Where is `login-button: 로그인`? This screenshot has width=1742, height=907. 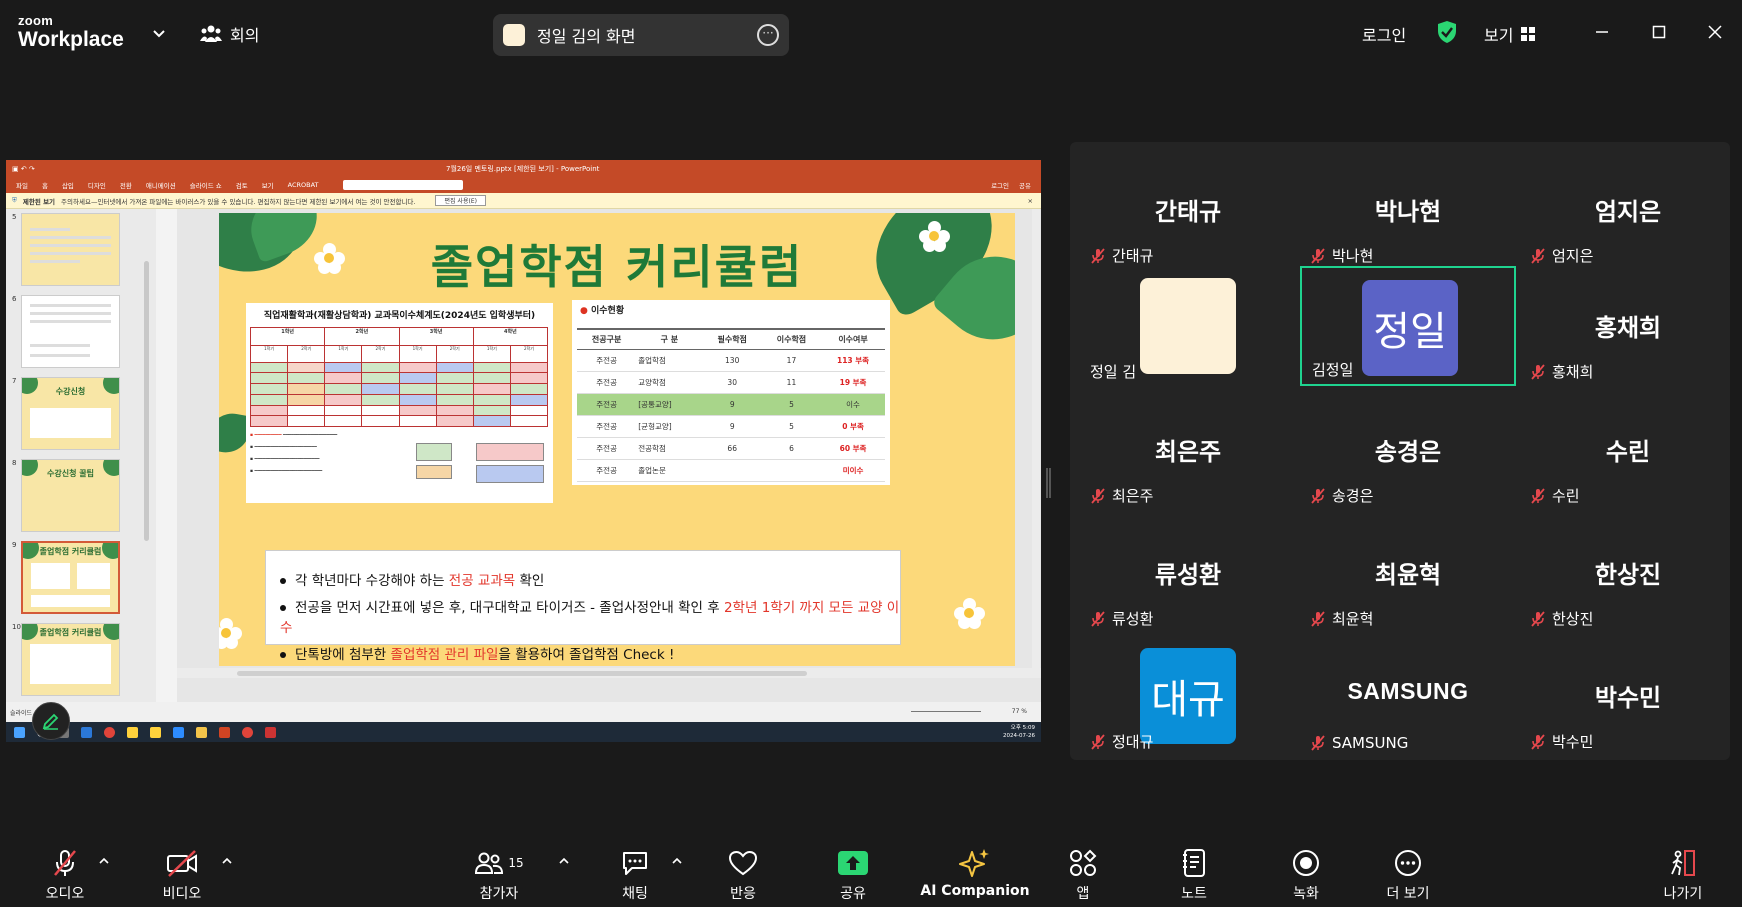 login-button: 로그인 is located at coordinates (1384, 34).